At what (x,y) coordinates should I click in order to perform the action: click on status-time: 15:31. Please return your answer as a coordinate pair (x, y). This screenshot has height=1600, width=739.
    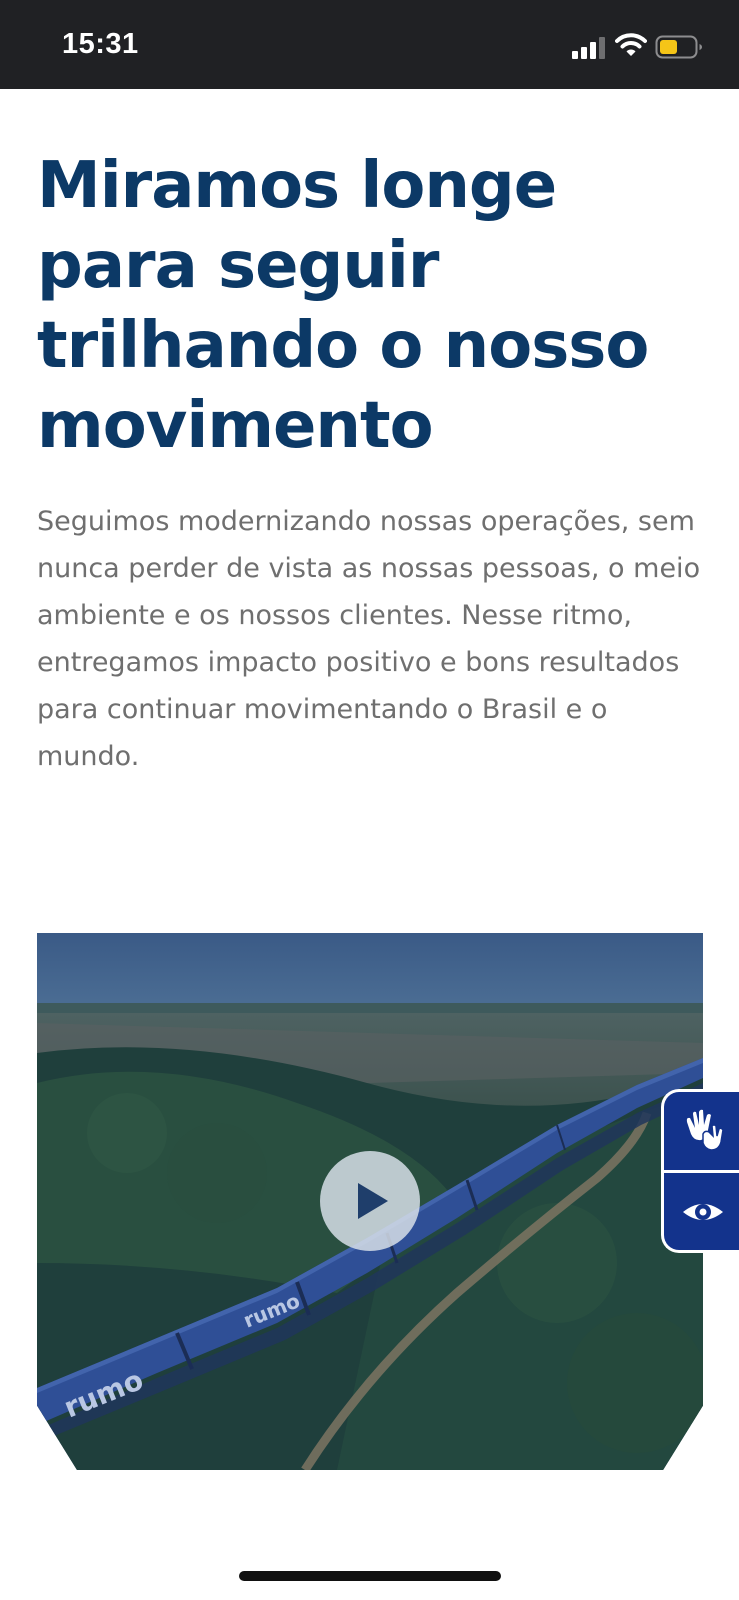
    Looking at the image, I should click on (100, 44).